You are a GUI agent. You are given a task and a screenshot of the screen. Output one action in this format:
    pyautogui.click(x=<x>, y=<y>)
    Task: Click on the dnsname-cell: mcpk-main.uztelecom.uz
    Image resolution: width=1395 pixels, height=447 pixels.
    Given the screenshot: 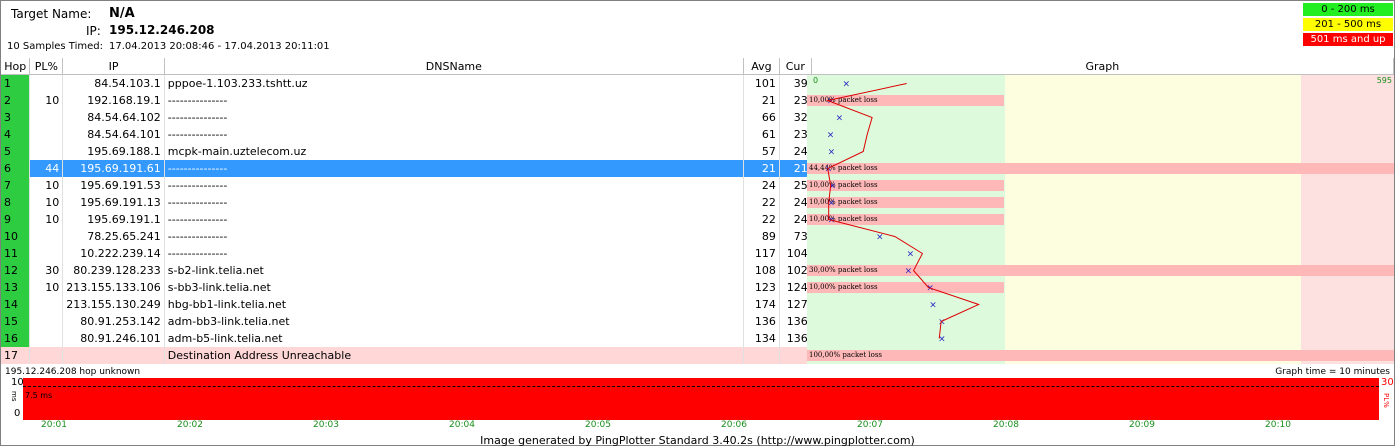 What is the action you would take?
    pyautogui.click(x=454, y=151)
    